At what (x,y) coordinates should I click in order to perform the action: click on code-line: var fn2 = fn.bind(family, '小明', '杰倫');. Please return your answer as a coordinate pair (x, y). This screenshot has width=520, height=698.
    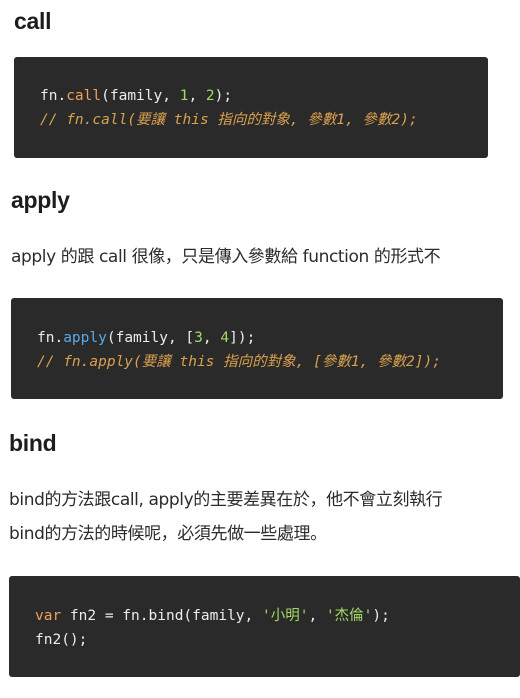
    Looking at the image, I should click on (212, 616).